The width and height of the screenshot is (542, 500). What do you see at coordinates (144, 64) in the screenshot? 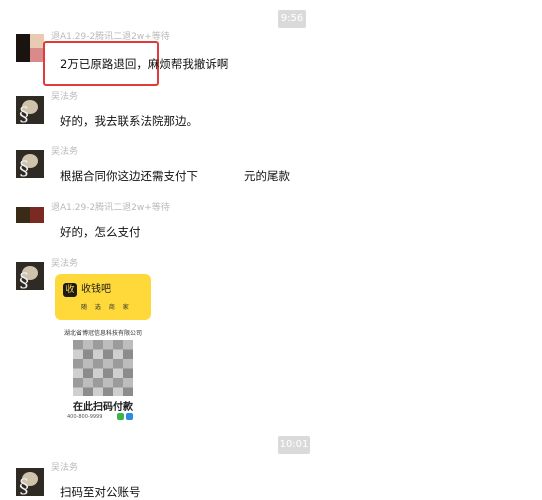
I see `message-text: 2万已原路退回，麻烦帮我撤诉啊` at bounding box center [144, 64].